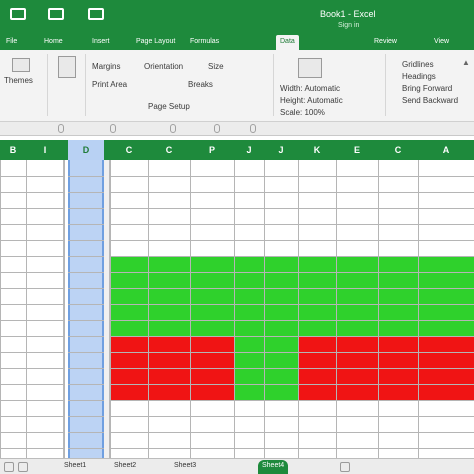  Describe the element at coordinates (212, 150) in the screenshot. I see `column-header: P` at that location.